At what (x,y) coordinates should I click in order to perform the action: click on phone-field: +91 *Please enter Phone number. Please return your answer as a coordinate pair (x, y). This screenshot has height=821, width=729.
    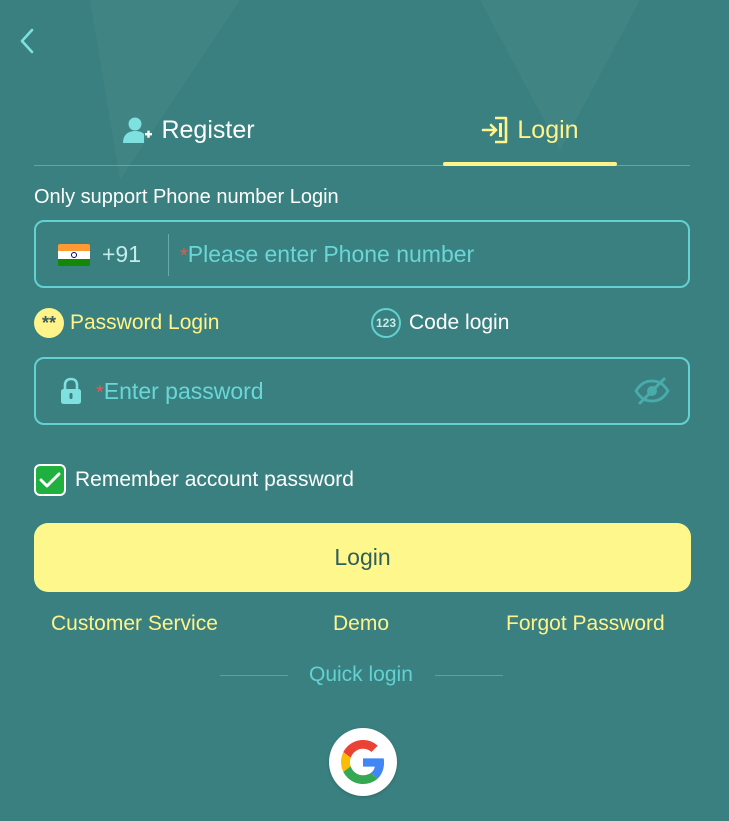
    Looking at the image, I should click on (362, 254).